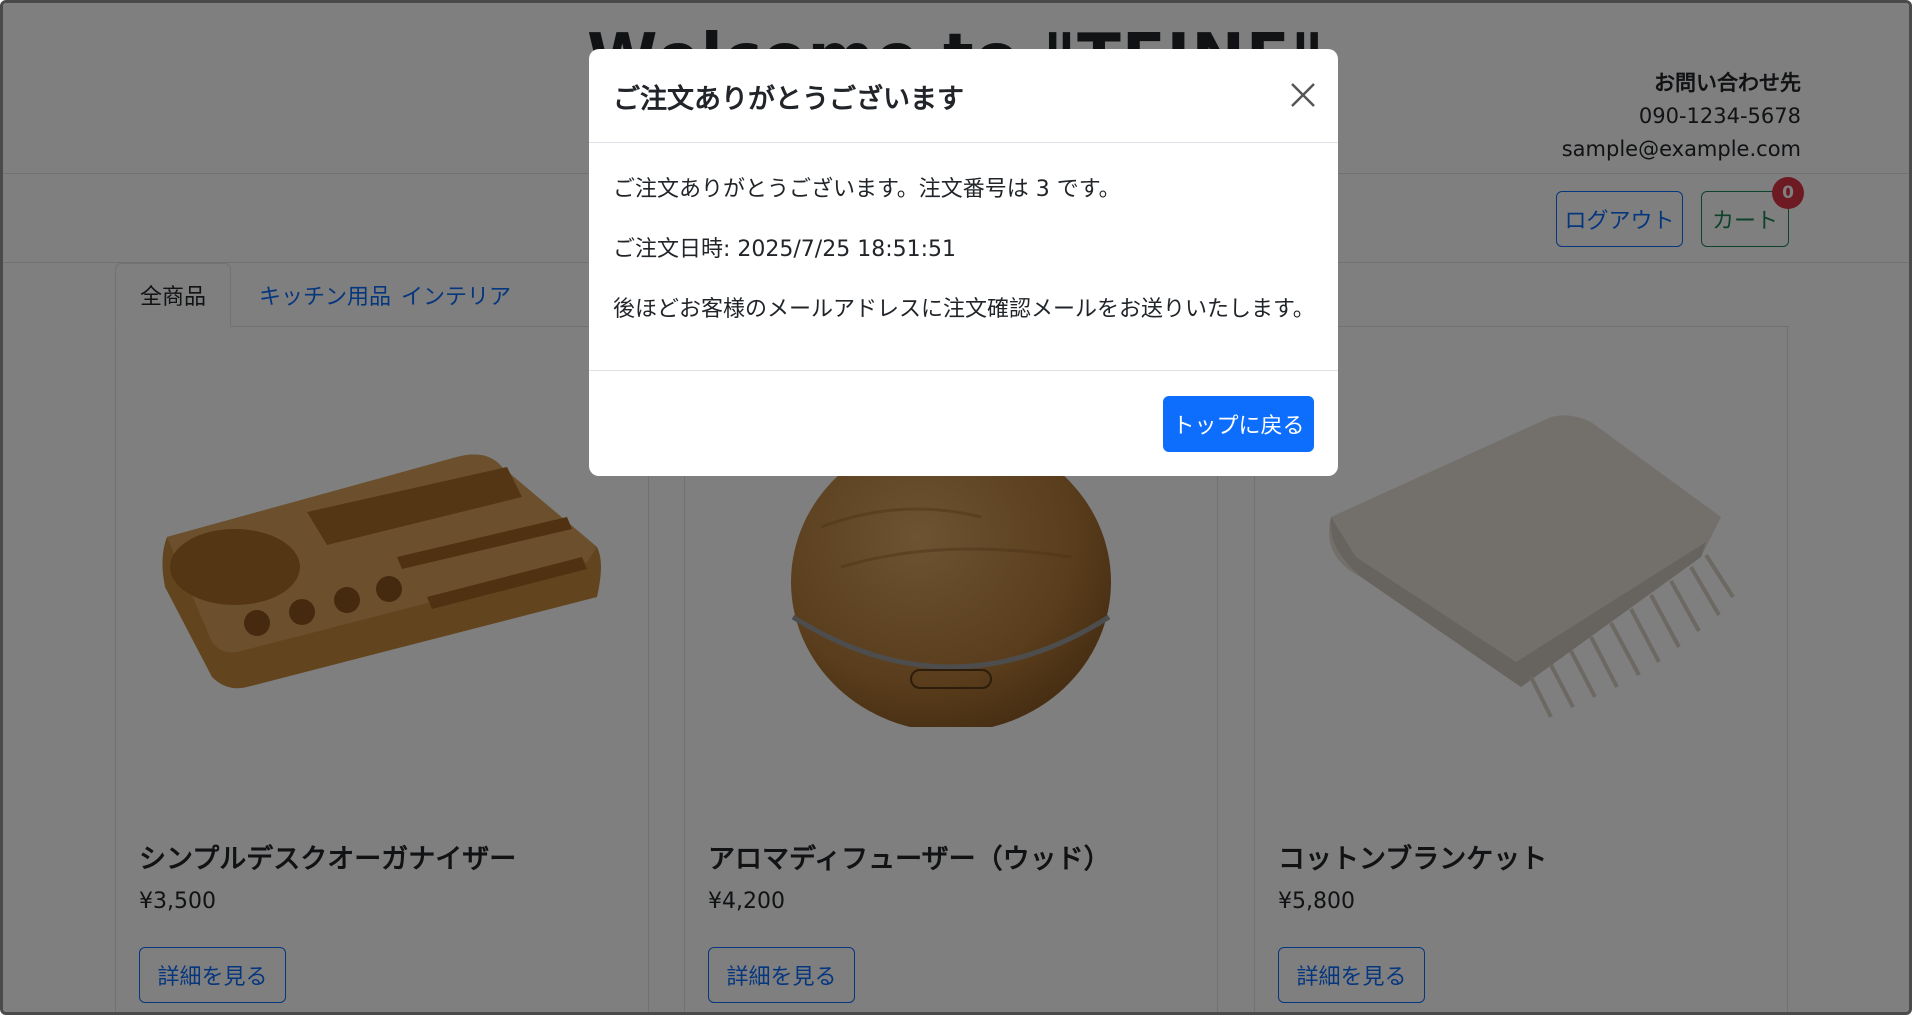 Image resolution: width=1912 pixels, height=1015 pixels. What do you see at coordinates (824, 189) in the screenshot?
I see `message-prefix: ご注文ありがとうございます。注文番号は` at bounding box center [824, 189].